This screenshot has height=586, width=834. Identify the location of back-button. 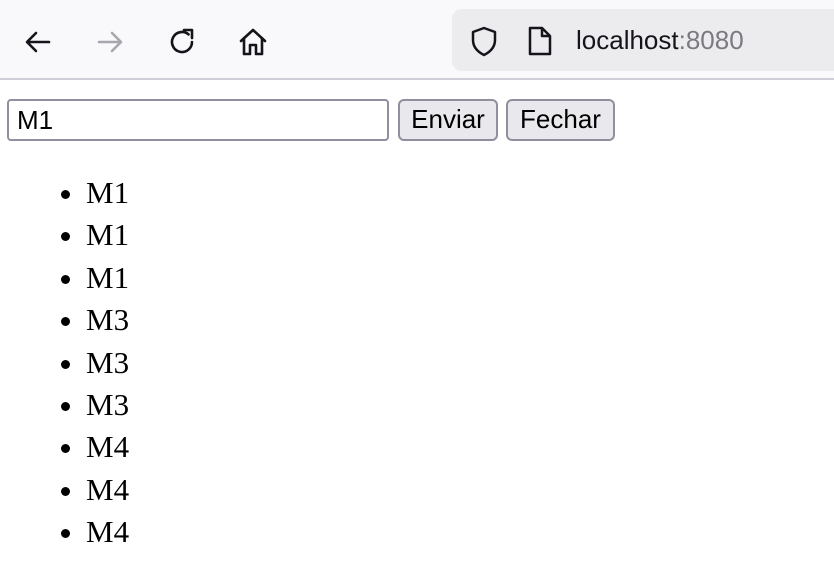
(38, 42).